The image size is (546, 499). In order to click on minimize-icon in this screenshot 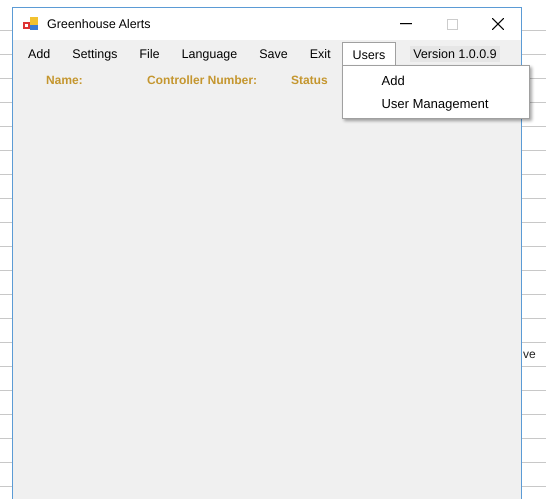, I will do `click(406, 24)`.